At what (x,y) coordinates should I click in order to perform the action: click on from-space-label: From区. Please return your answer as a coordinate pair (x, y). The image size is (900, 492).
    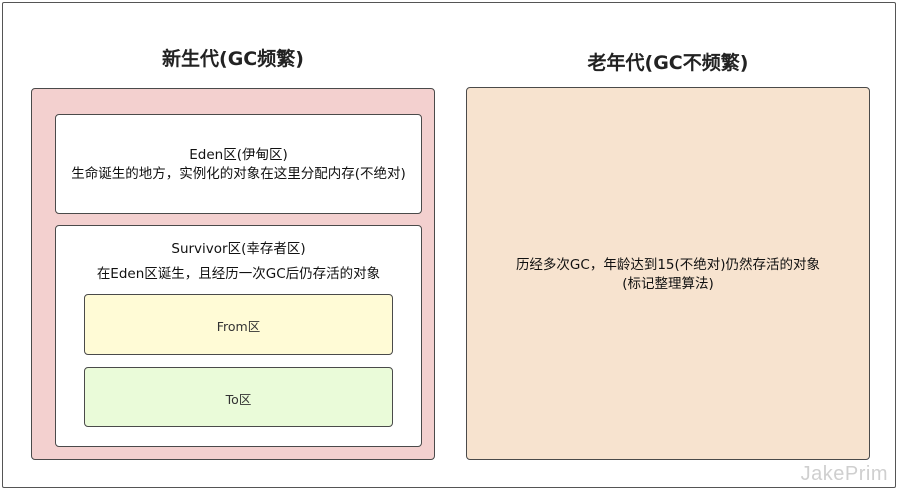
    Looking at the image, I should click on (238, 326).